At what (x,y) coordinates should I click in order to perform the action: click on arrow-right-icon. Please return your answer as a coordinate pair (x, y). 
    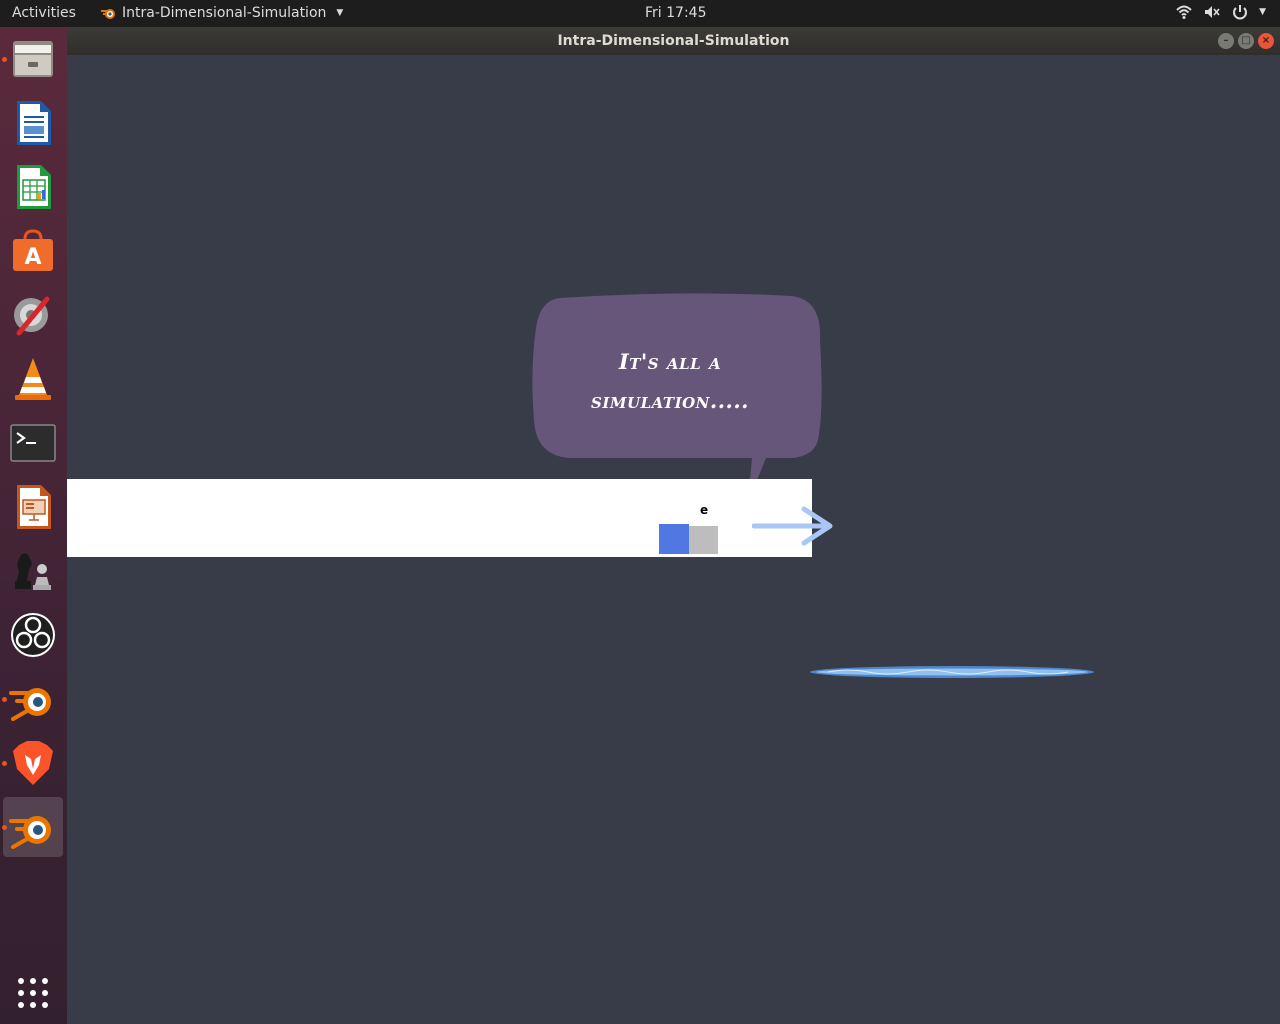
    Looking at the image, I should click on (792, 526).